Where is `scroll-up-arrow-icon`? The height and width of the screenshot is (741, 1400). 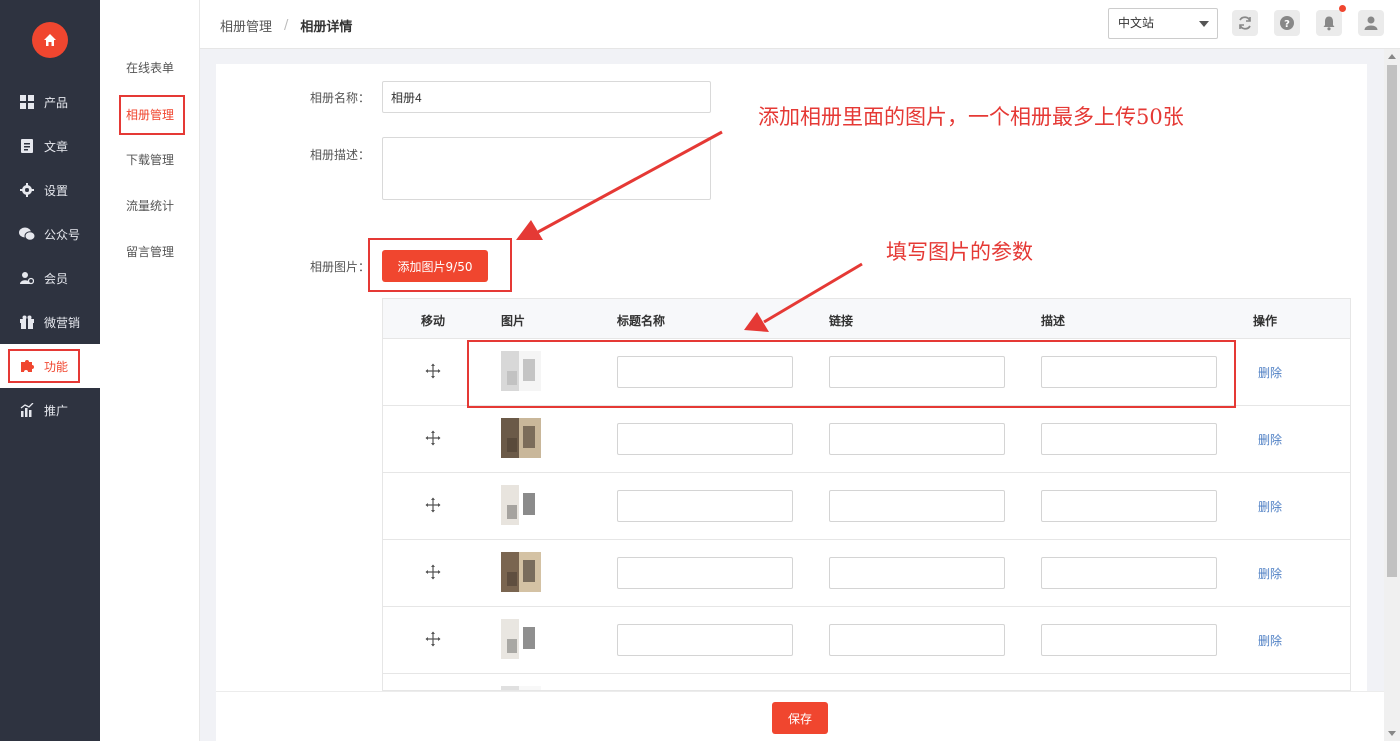
scroll-up-arrow-icon is located at coordinates (1392, 56).